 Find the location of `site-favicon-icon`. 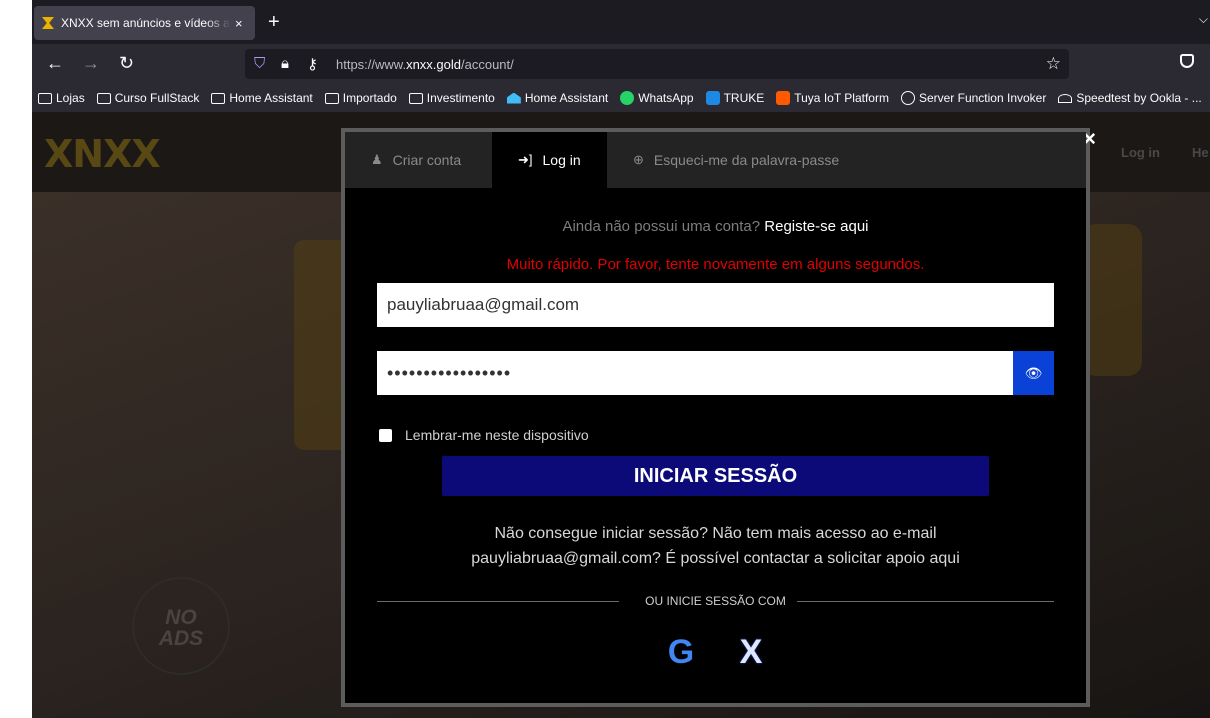

site-favicon-icon is located at coordinates (48, 23).